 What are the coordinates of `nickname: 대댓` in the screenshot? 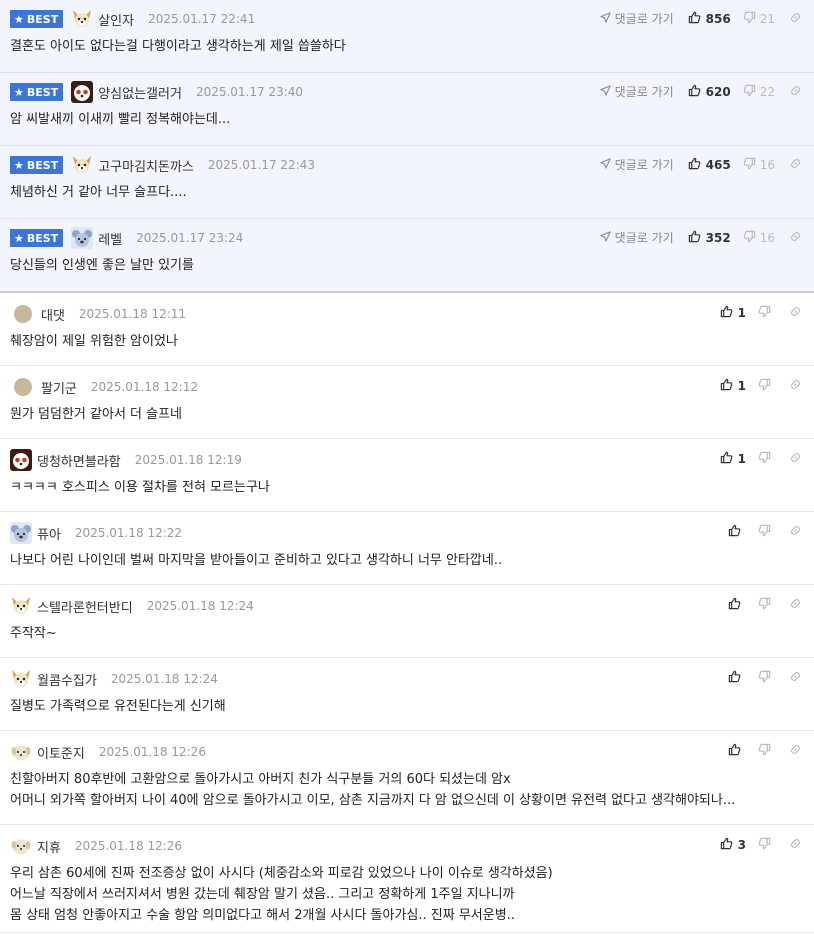 It's located at (53, 314).